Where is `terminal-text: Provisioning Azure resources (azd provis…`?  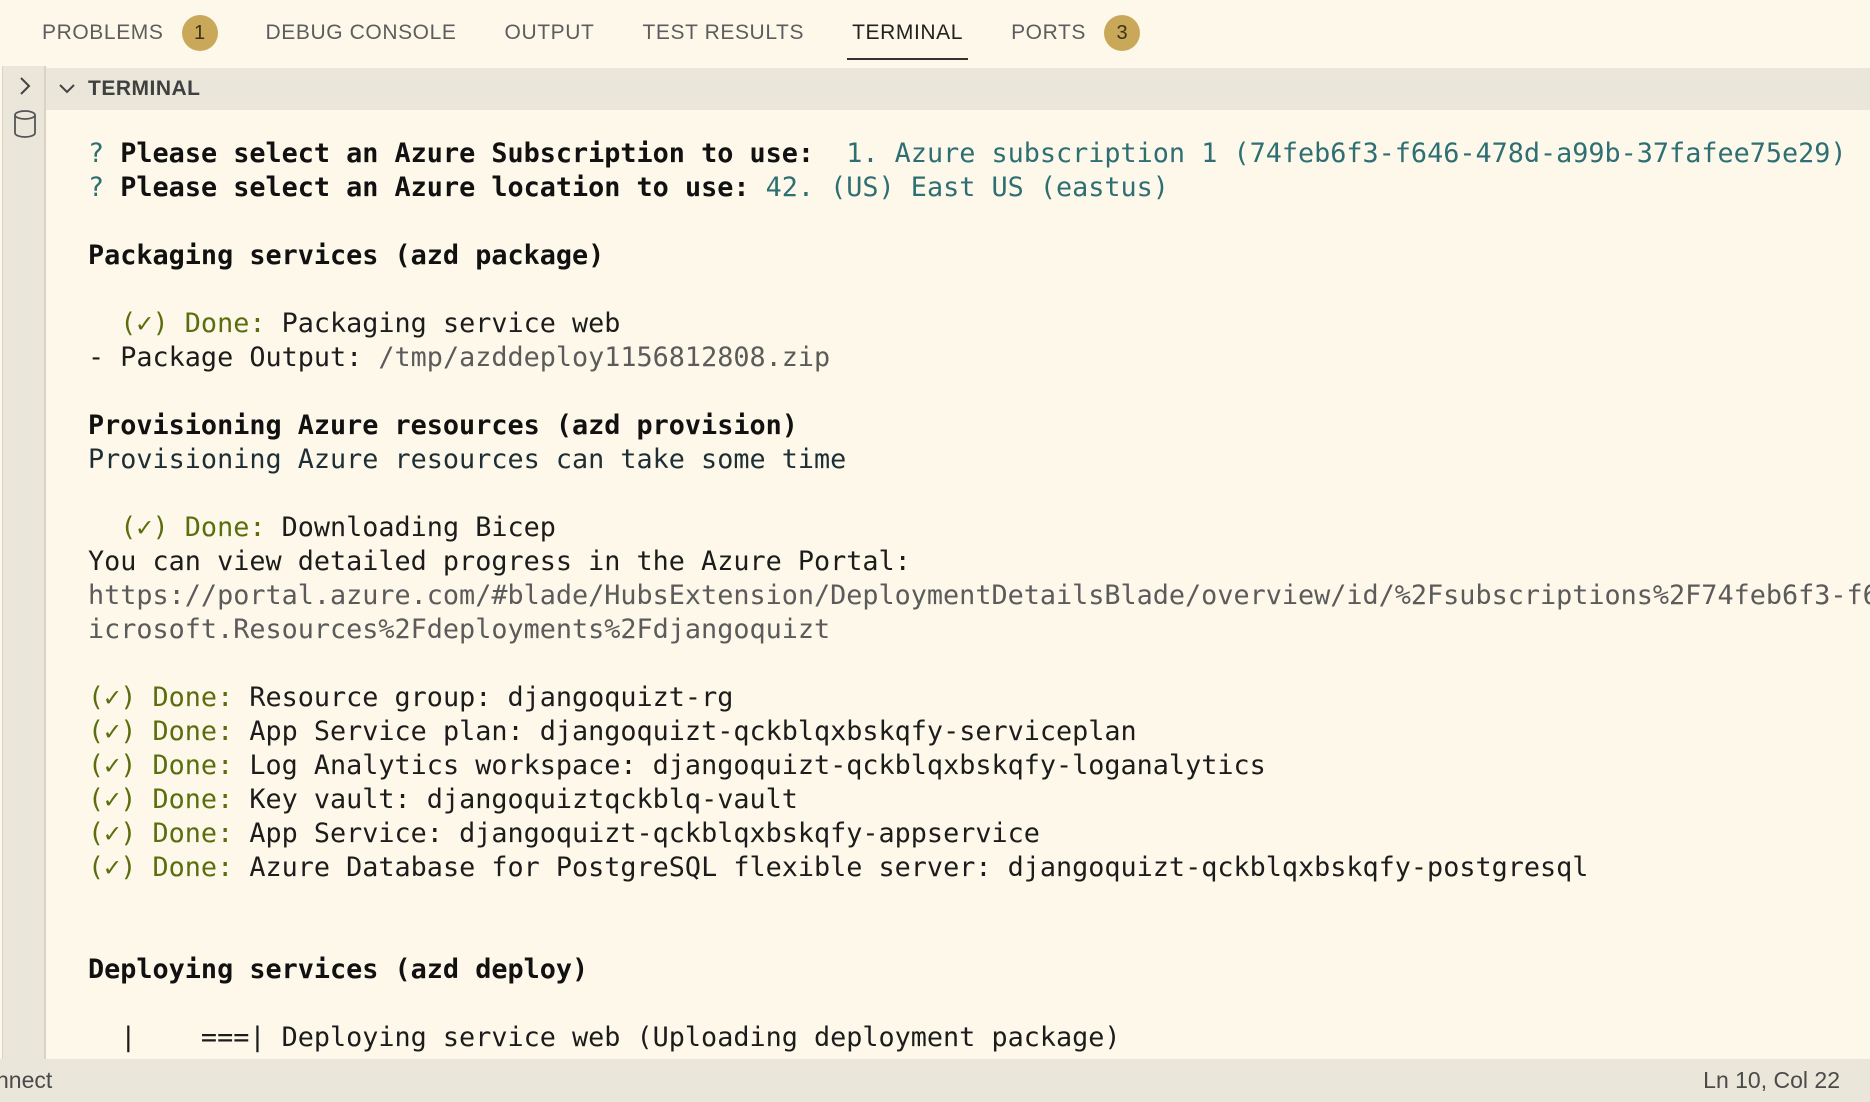
terminal-text: Provisioning Azure resources (azd provis… is located at coordinates (443, 425).